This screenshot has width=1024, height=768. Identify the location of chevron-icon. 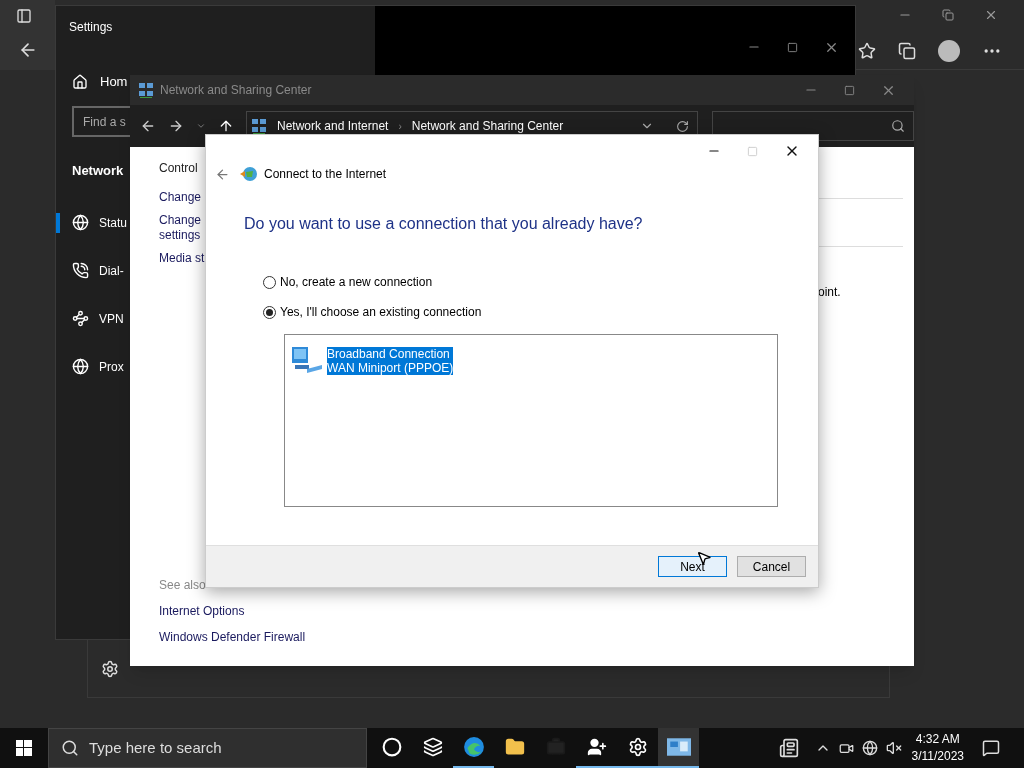
(201, 126).